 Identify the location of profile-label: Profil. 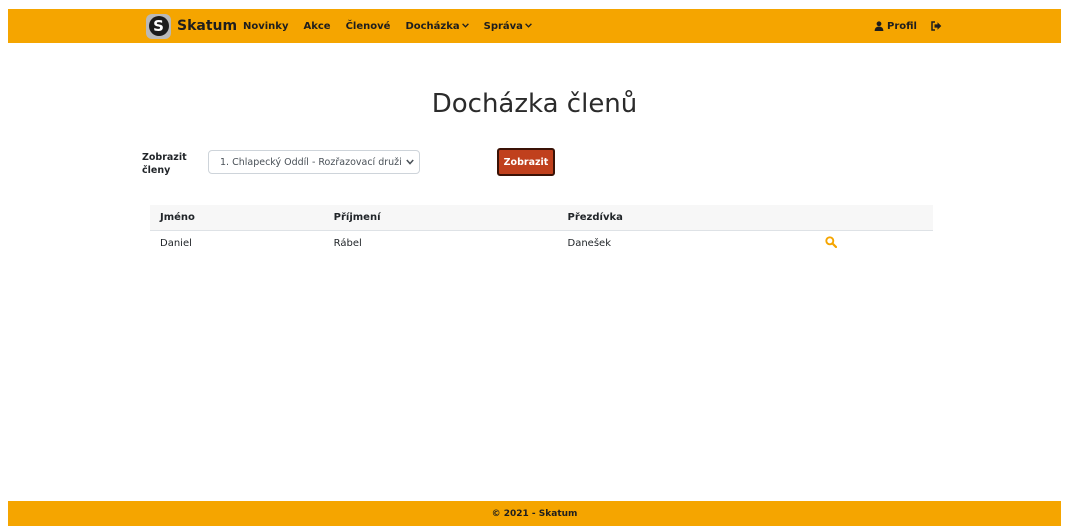
(902, 26).